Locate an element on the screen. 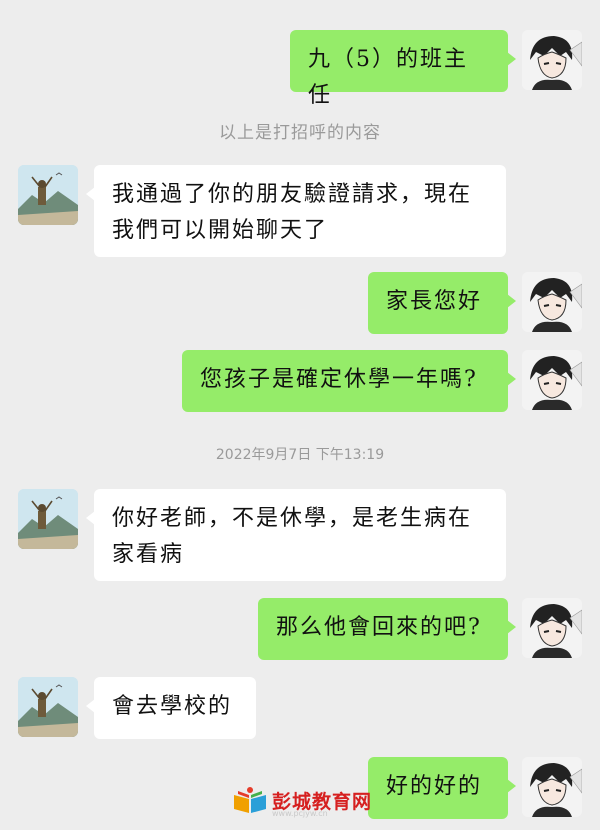 Image resolution: width=600 pixels, height=830 pixels. message-row: 家長您好 is located at coordinates (300, 303).